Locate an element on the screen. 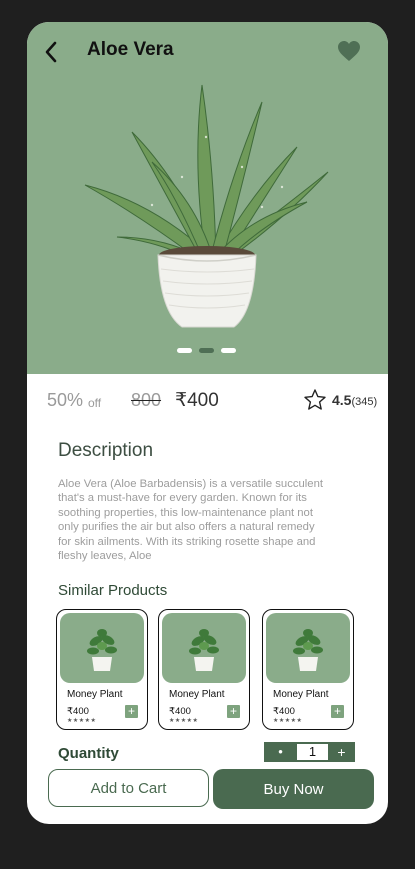 The width and height of the screenshot is (415, 869). chevron-left-icon is located at coordinates (51, 52).